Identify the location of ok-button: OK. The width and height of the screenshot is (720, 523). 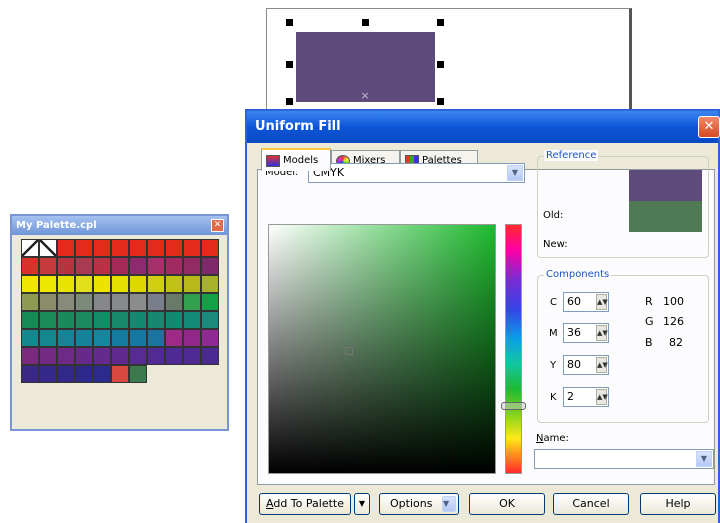
(507, 504).